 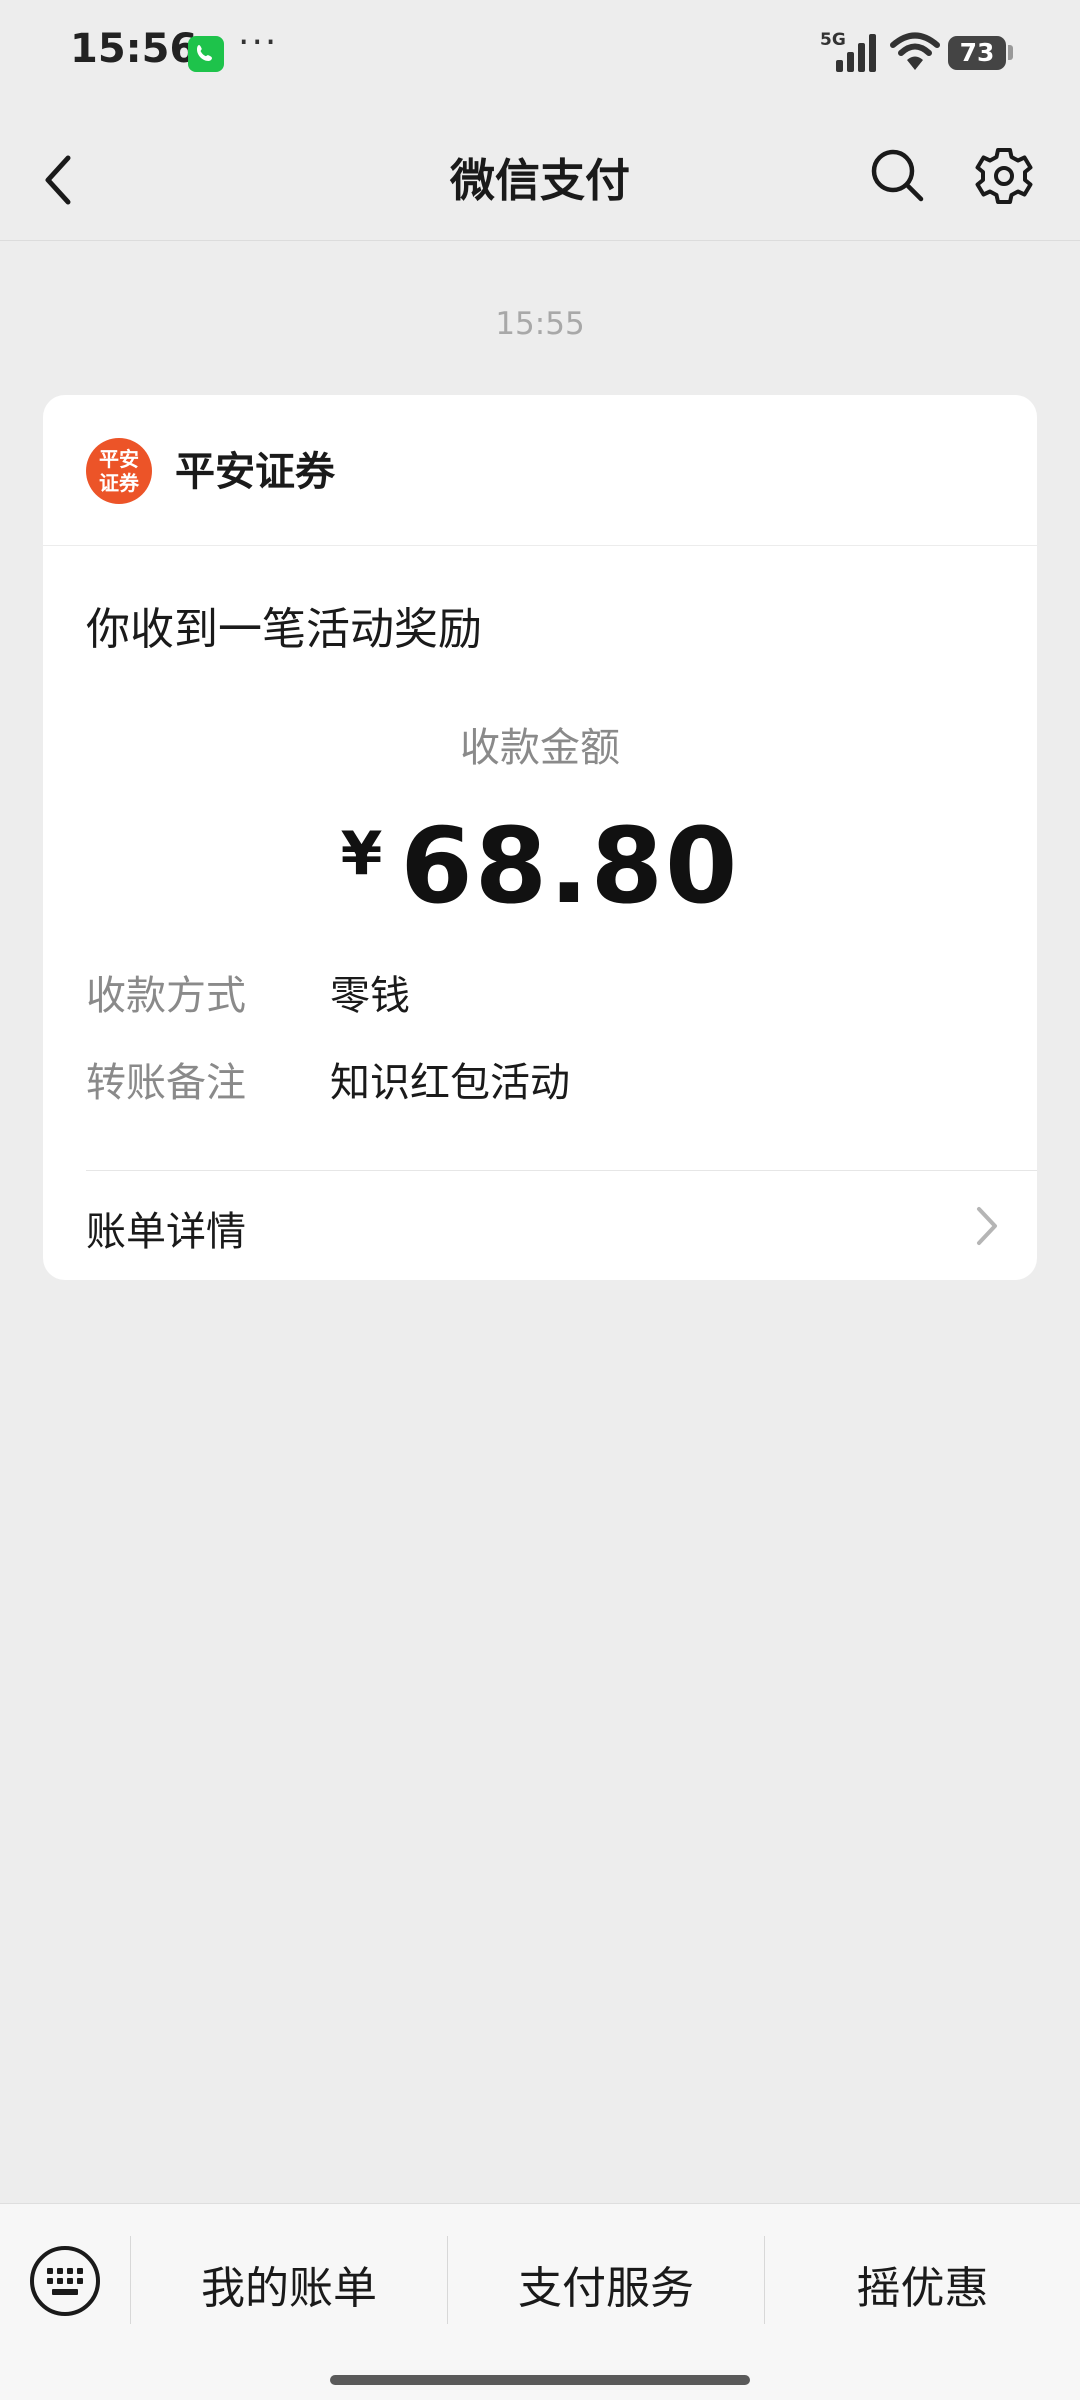 I want to click on nav-bar: 微信支付, so click(x=540, y=175).